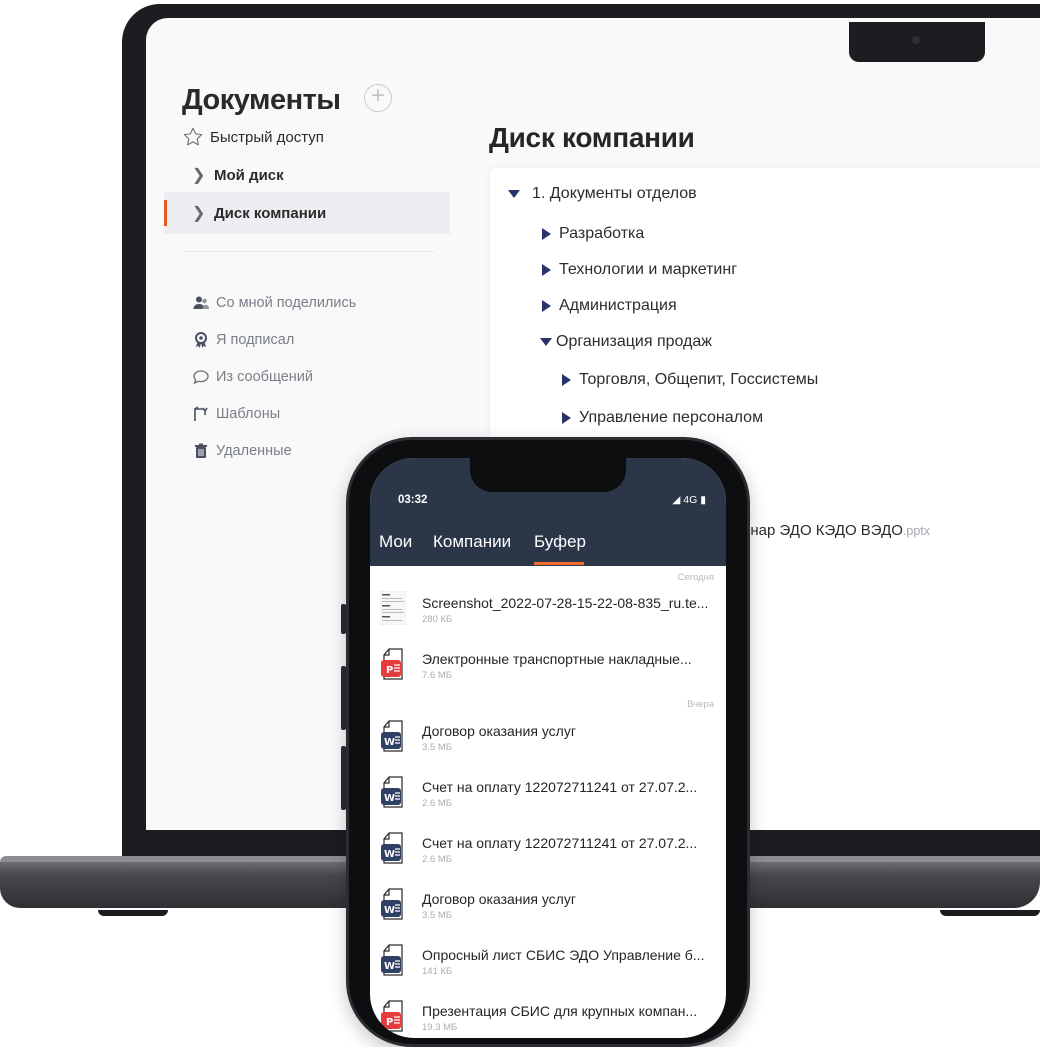  Describe the element at coordinates (201, 302) in the screenshot. I see `people-icon` at that location.